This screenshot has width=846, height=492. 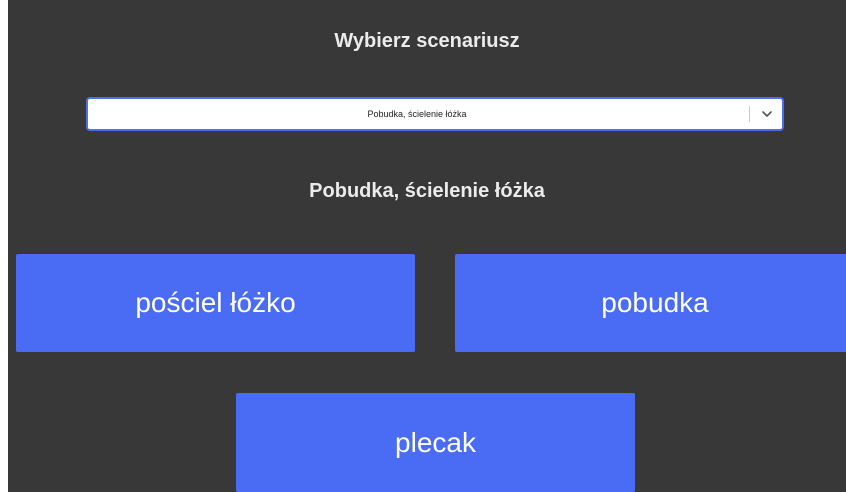 I want to click on action-button-pobudka: pobudka, so click(x=650, y=303).